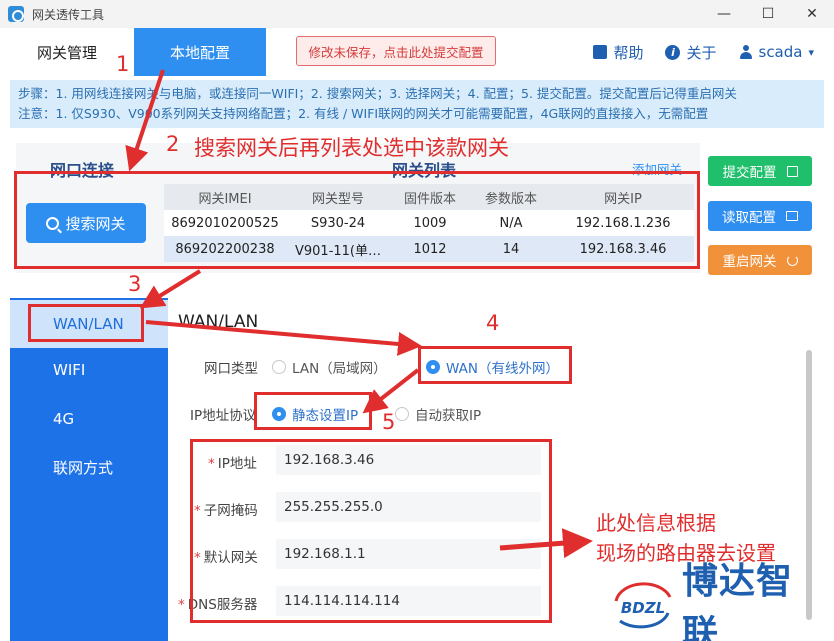 The height and width of the screenshot is (641, 834). What do you see at coordinates (792, 216) in the screenshot?
I see `folder-icon` at bounding box center [792, 216].